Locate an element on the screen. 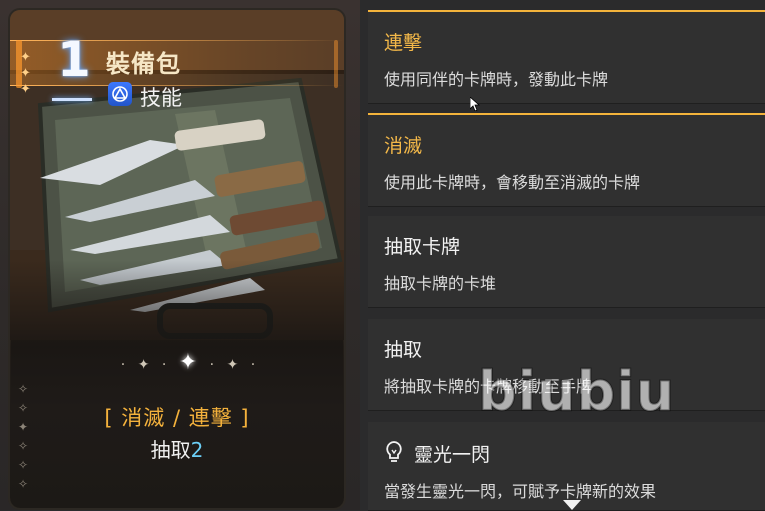  keyword-desc: 使用同伴的卡牌時，發動此卡牌 is located at coordinates (496, 79).